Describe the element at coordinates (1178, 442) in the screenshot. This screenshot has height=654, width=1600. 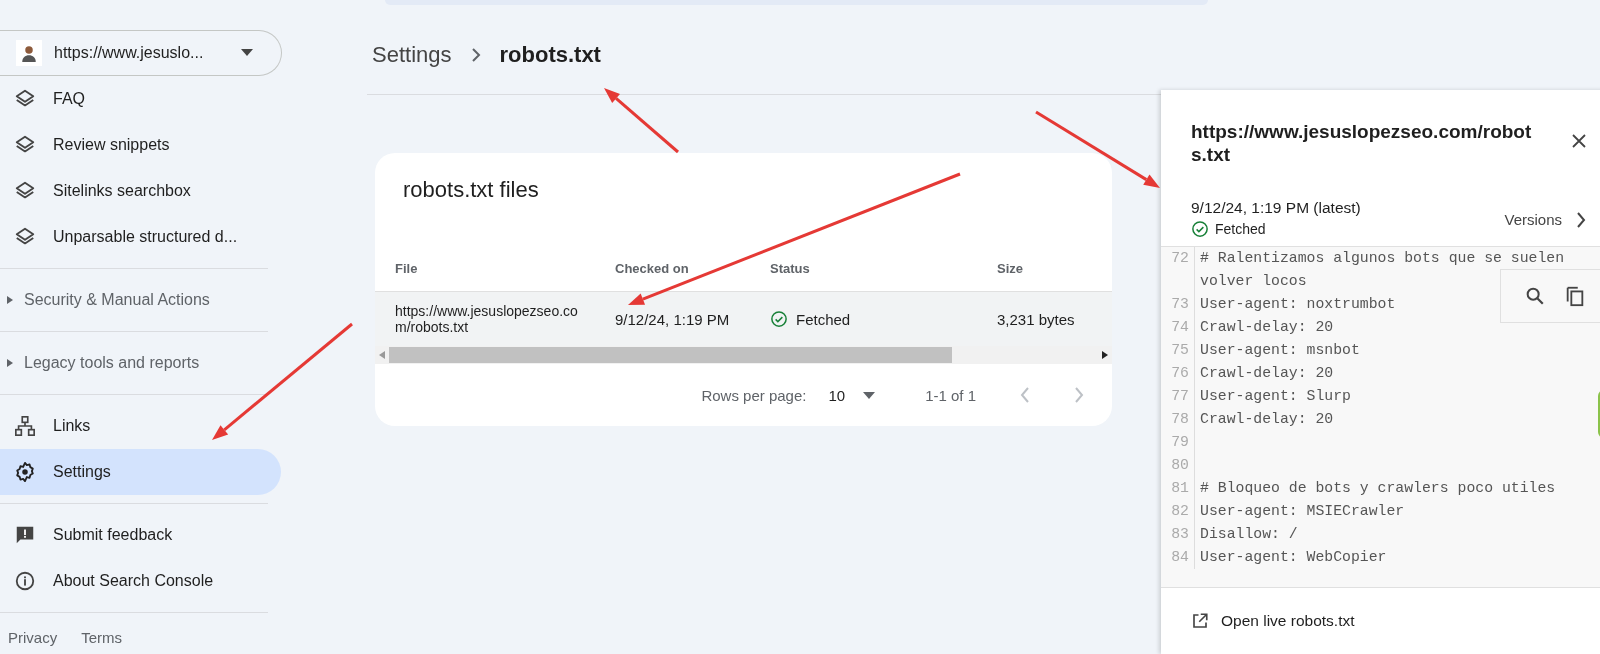
I see `line-number: 79` at that location.